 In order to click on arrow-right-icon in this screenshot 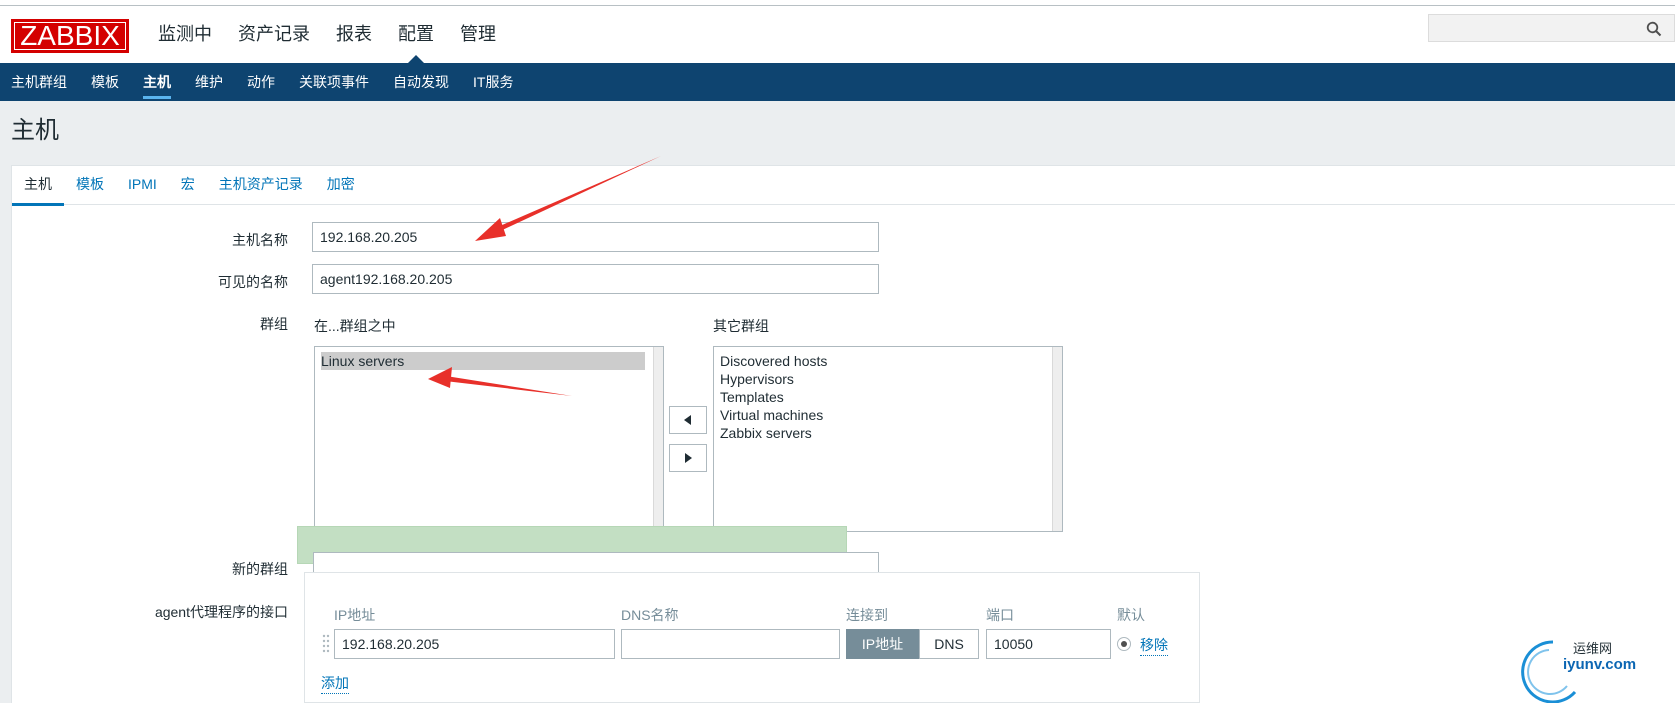, I will do `click(688, 458)`.